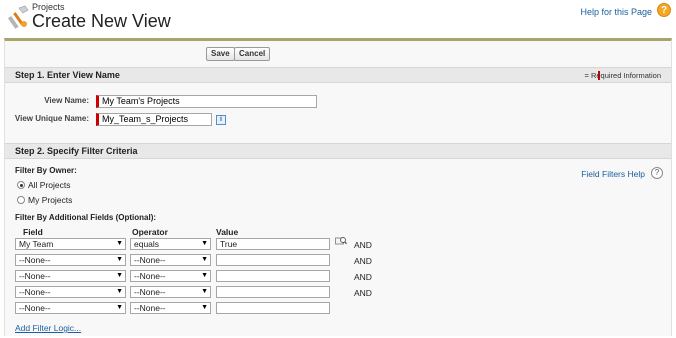  Describe the element at coordinates (86, 217) in the screenshot. I see `additional-fields-label: Filter By Additional Fields (Optional):` at that location.